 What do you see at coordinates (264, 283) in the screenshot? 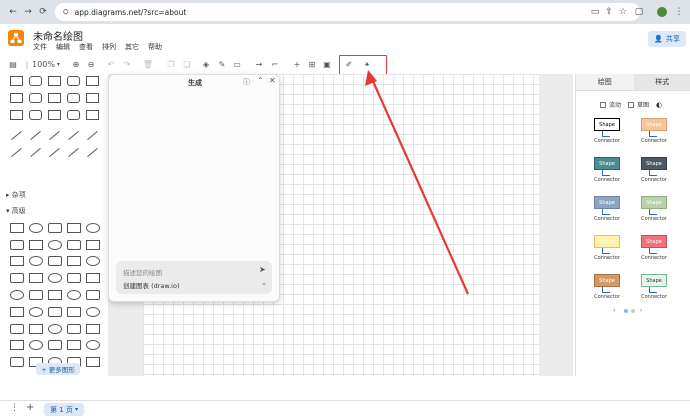
I see `chevron-down-icon: ⌄` at bounding box center [264, 283].